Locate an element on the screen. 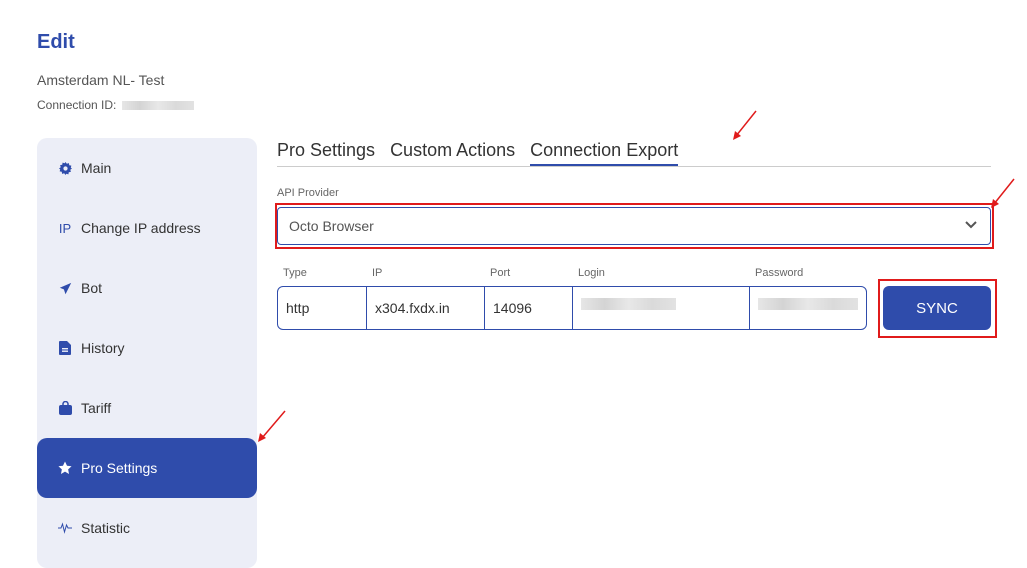  shopping-bag-icon is located at coordinates (65, 408).